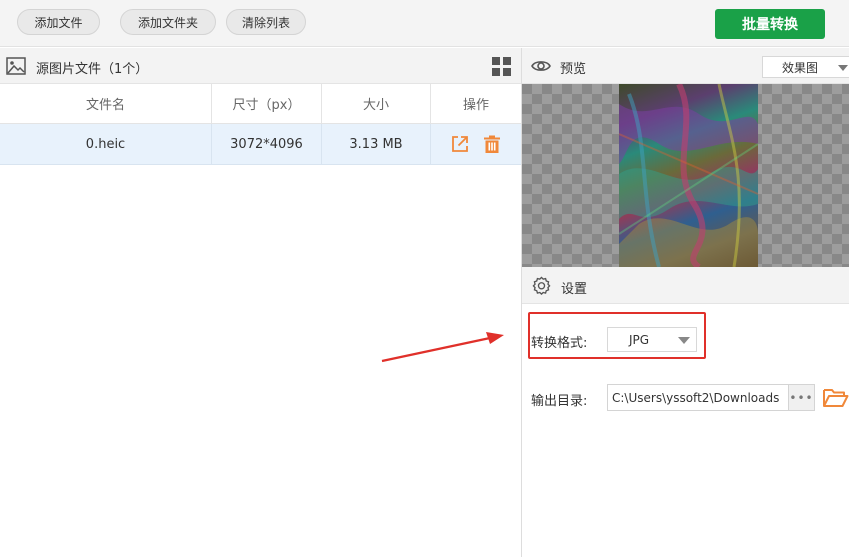 Image resolution: width=849 pixels, height=557 pixels. I want to click on grid-view-icon, so click(501, 66).